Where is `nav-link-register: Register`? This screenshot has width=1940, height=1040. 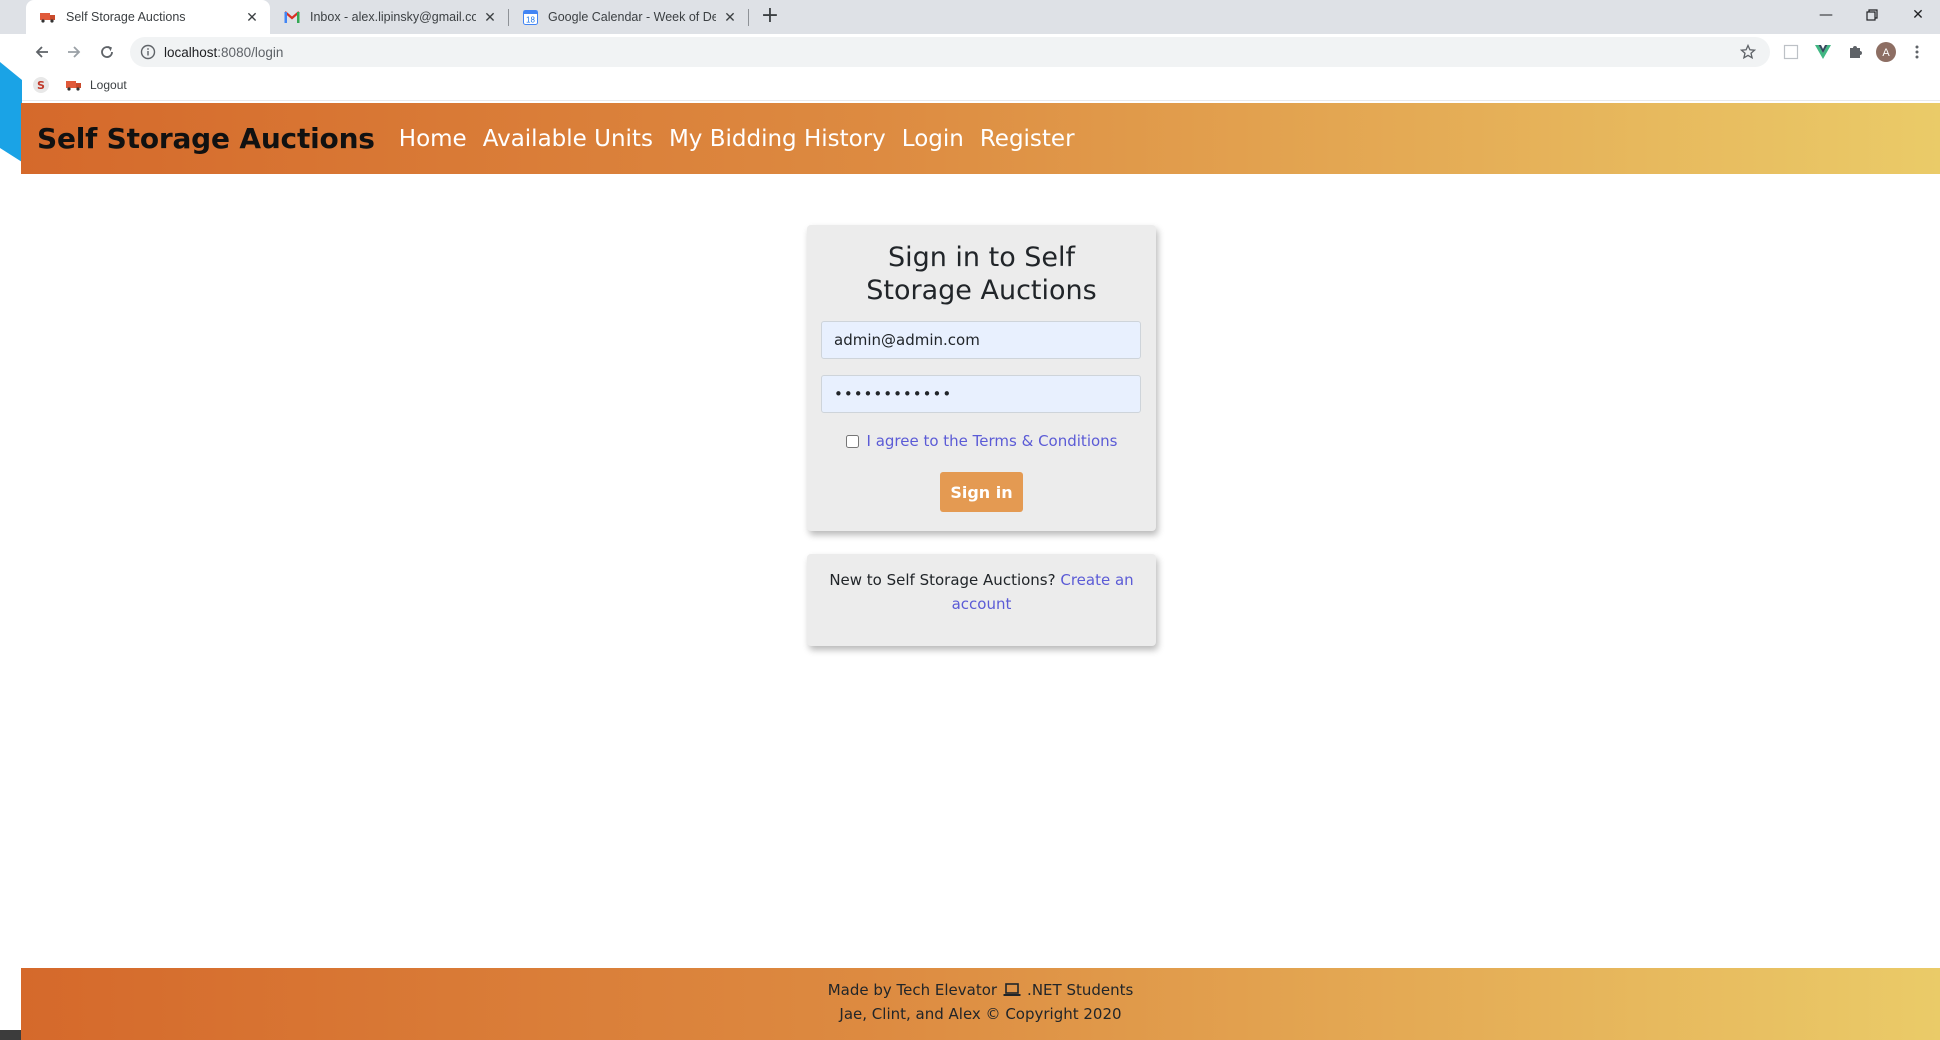 nav-link-register: Register is located at coordinates (1027, 139).